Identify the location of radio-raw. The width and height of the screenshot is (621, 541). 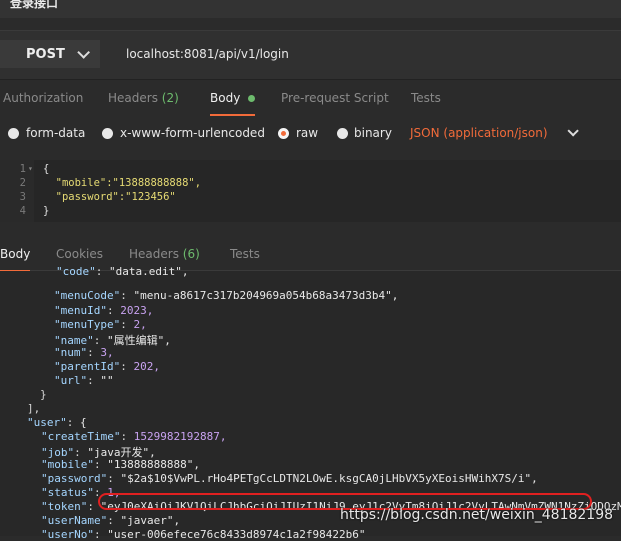
(283, 133).